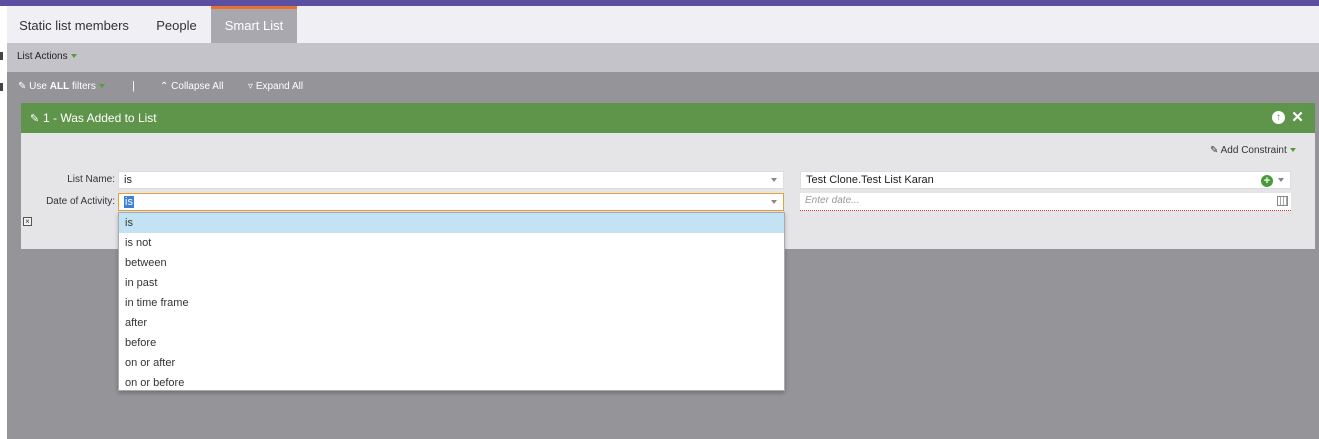 This screenshot has height=439, width=1319. What do you see at coordinates (251, 86) in the screenshot?
I see `chevron-down-icon: ▿` at bounding box center [251, 86].